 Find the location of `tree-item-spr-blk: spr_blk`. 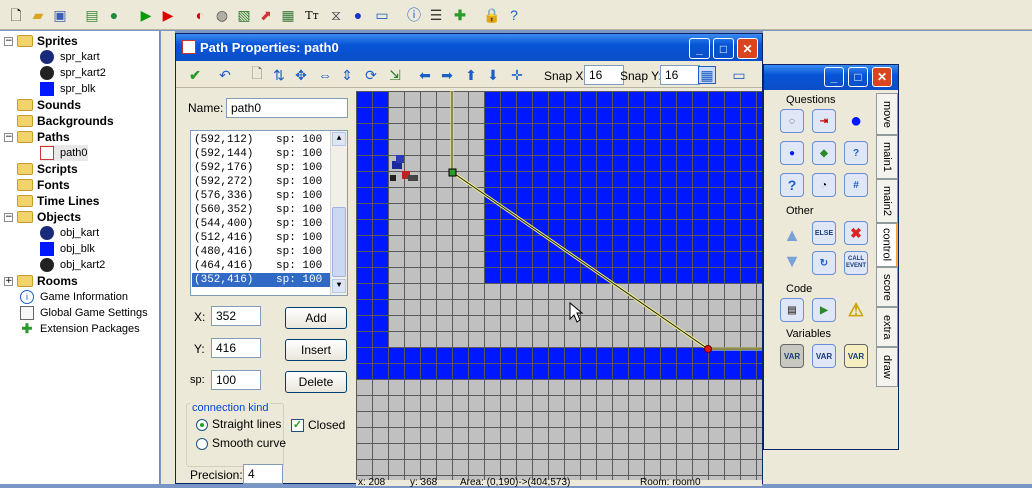

tree-item-spr-blk: spr_blk is located at coordinates (67, 89).